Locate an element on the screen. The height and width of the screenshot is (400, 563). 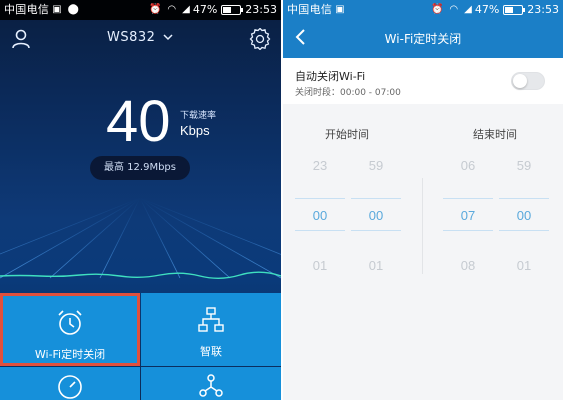
tile-wifi-timer: Wi-Fi定时关闭 is located at coordinates (70, 329).